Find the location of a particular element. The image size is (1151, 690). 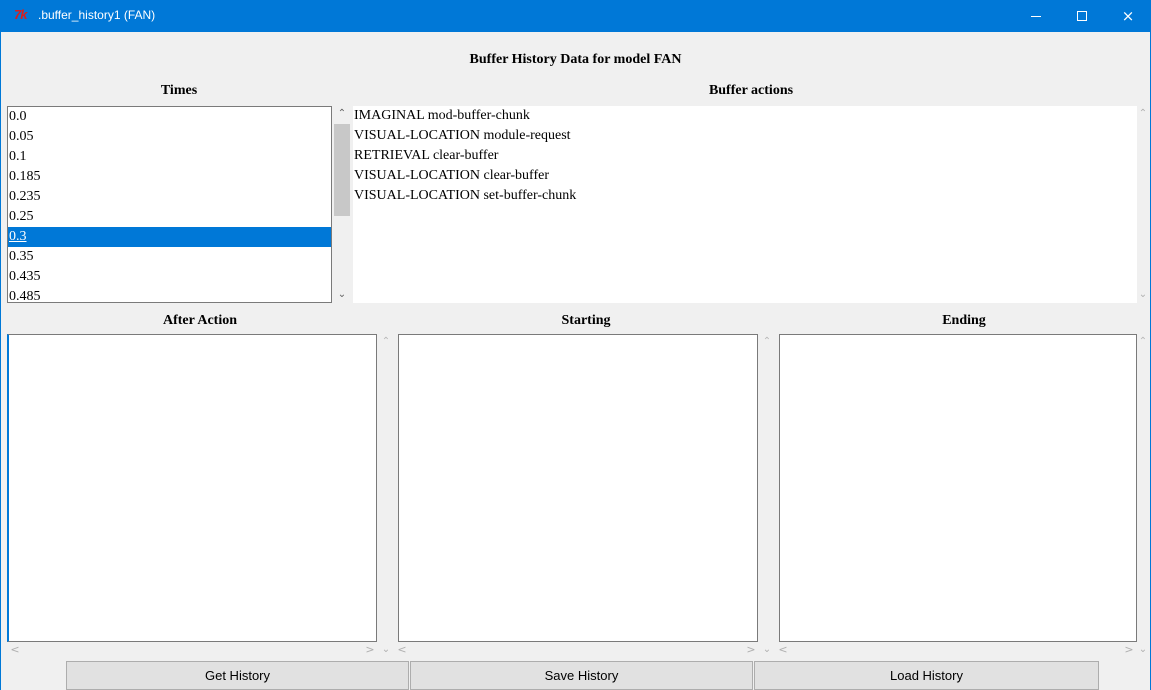

save-history-button: Save History is located at coordinates (581, 675).